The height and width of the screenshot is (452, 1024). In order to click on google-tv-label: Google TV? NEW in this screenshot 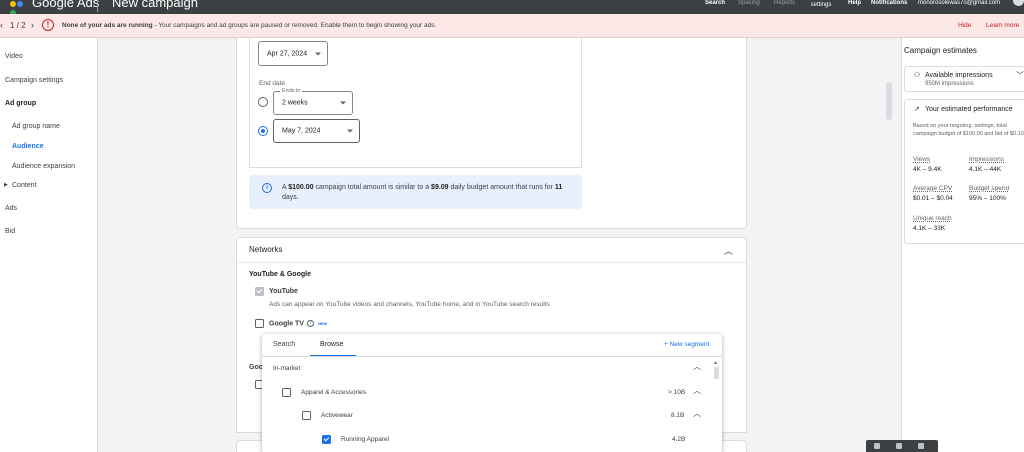, I will do `click(298, 324)`.